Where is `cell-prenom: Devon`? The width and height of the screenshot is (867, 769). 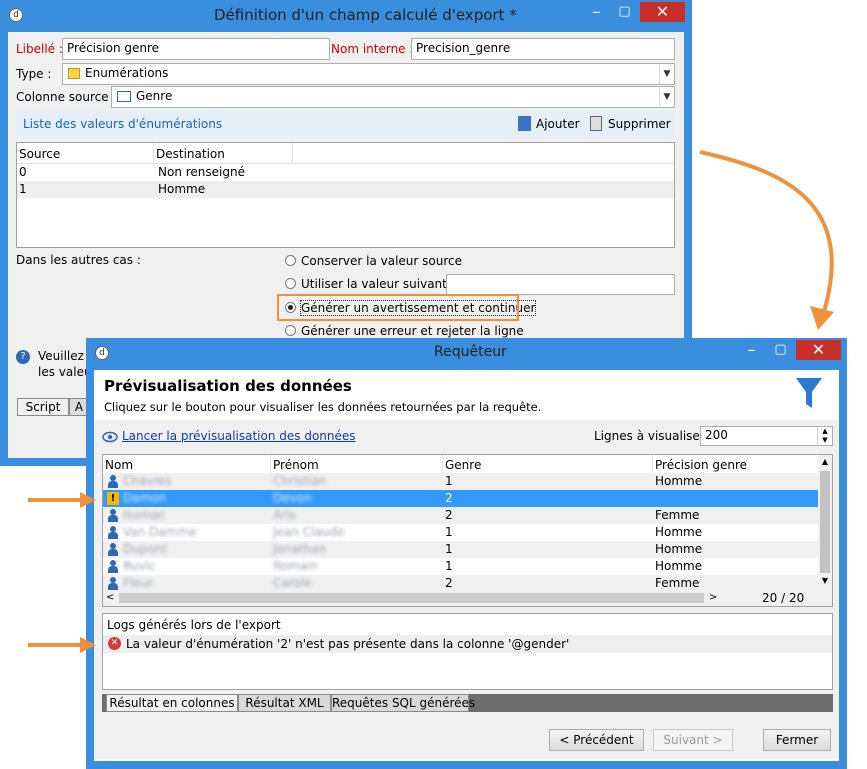
cell-prenom: Devon is located at coordinates (292, 498).